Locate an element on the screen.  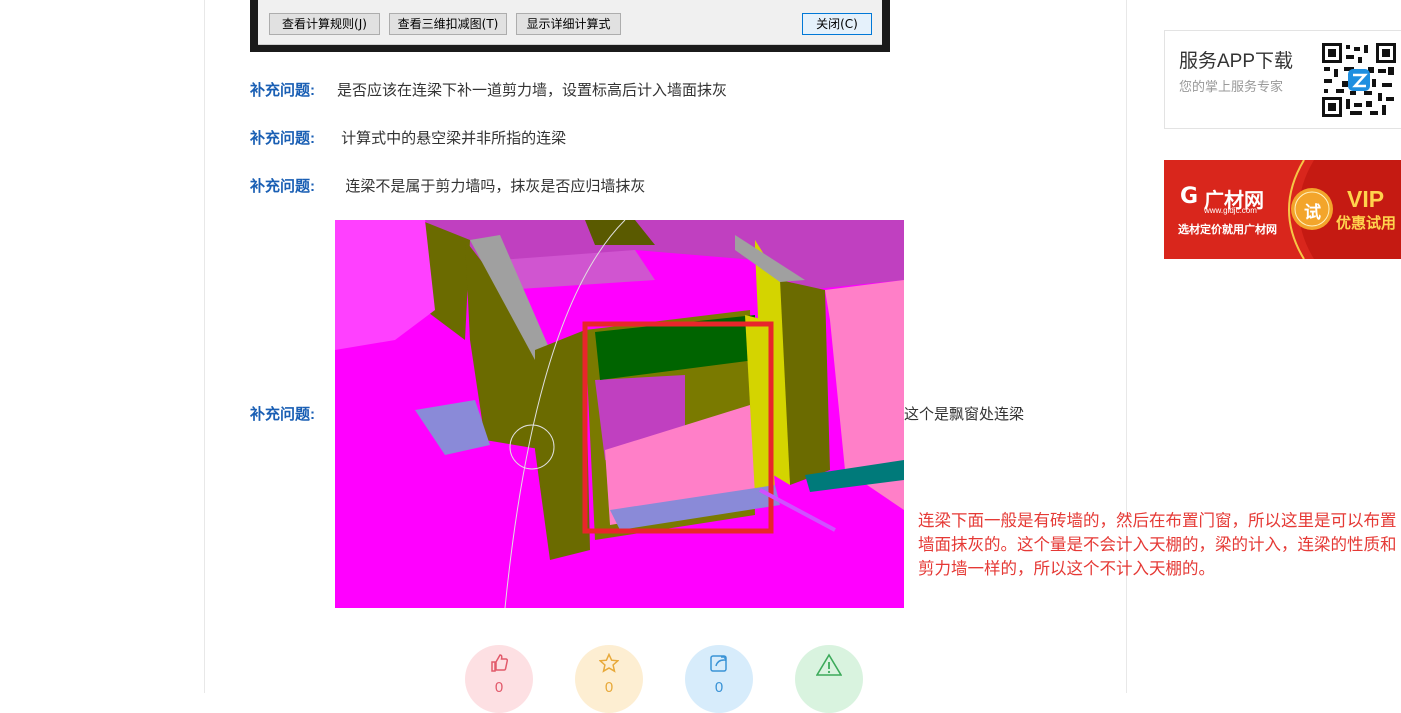
question-text: 计算式中的悬空梁并非所指的连梁 is located at coordinates (452, 138).